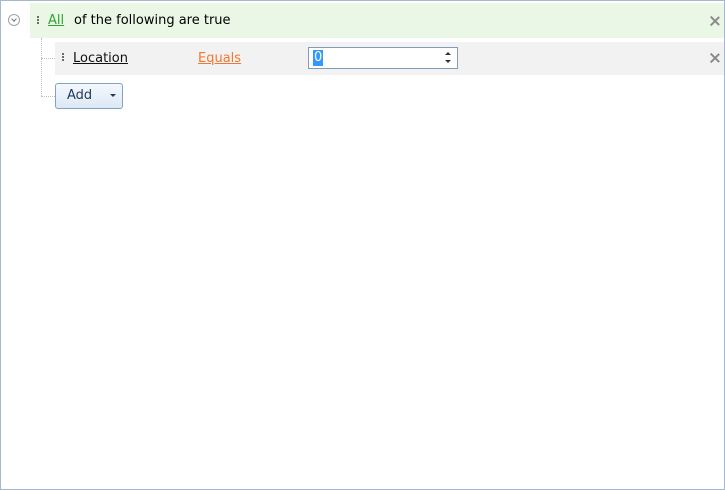 The height and width of the screenshot is (490, 725). Describe the element at coordinates (447, 62) in the screenshot. I see `spin-down-icon` at that location.